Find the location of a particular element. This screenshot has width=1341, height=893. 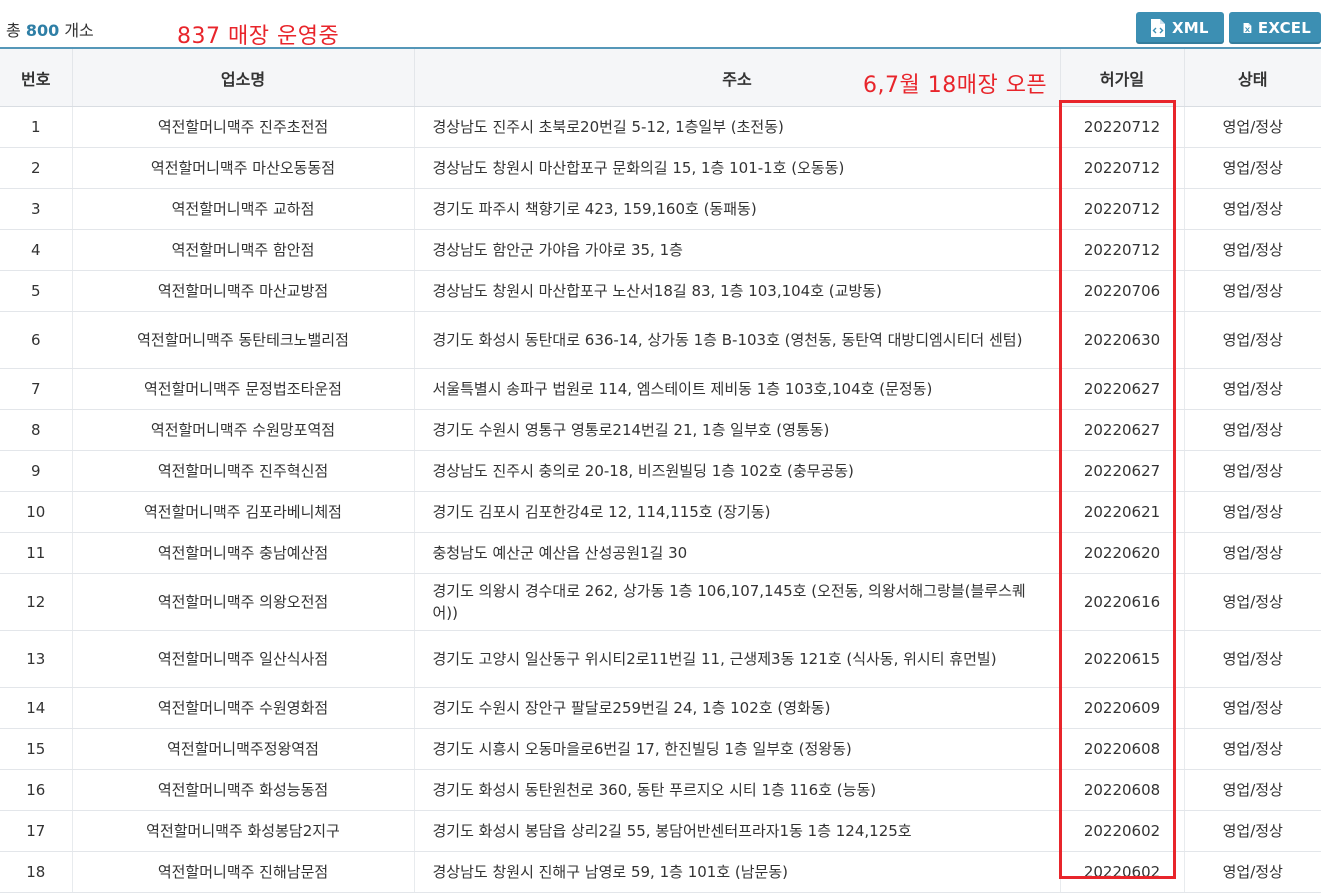

row-number: 5 is located at coordinates (36, 291).